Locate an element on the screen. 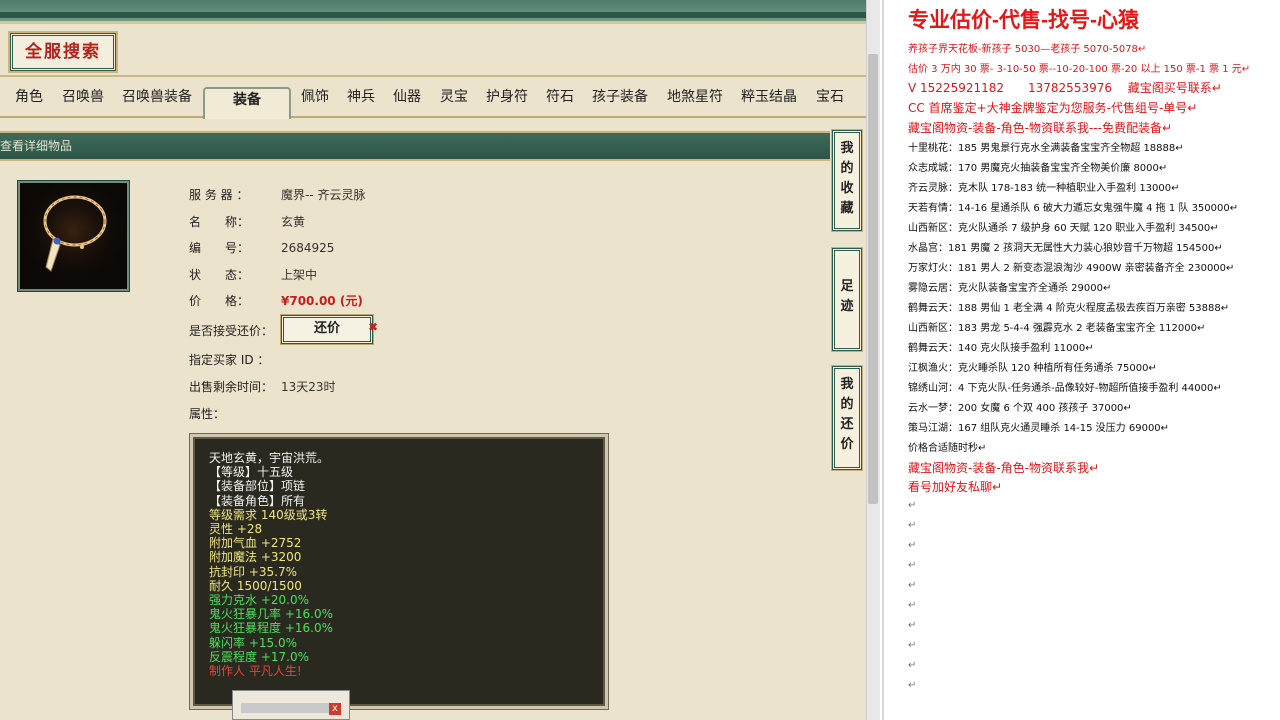 The image size is (1280, 720). buyer-id-label: 指定买家 ID ： is located at coordinates (229, 360).